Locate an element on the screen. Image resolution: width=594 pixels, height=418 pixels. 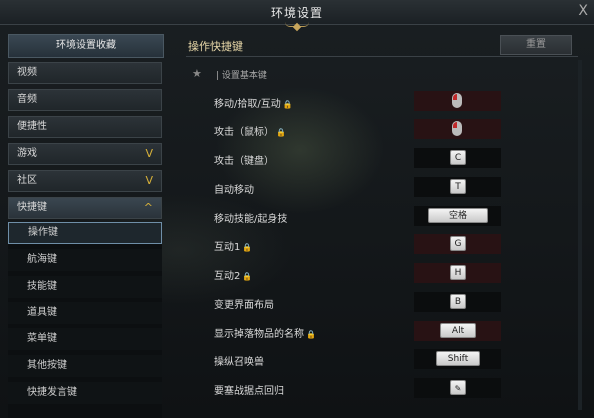
hotkey-label: 攻击（鼠标） 🔒 is located at coordinates (250, 130).